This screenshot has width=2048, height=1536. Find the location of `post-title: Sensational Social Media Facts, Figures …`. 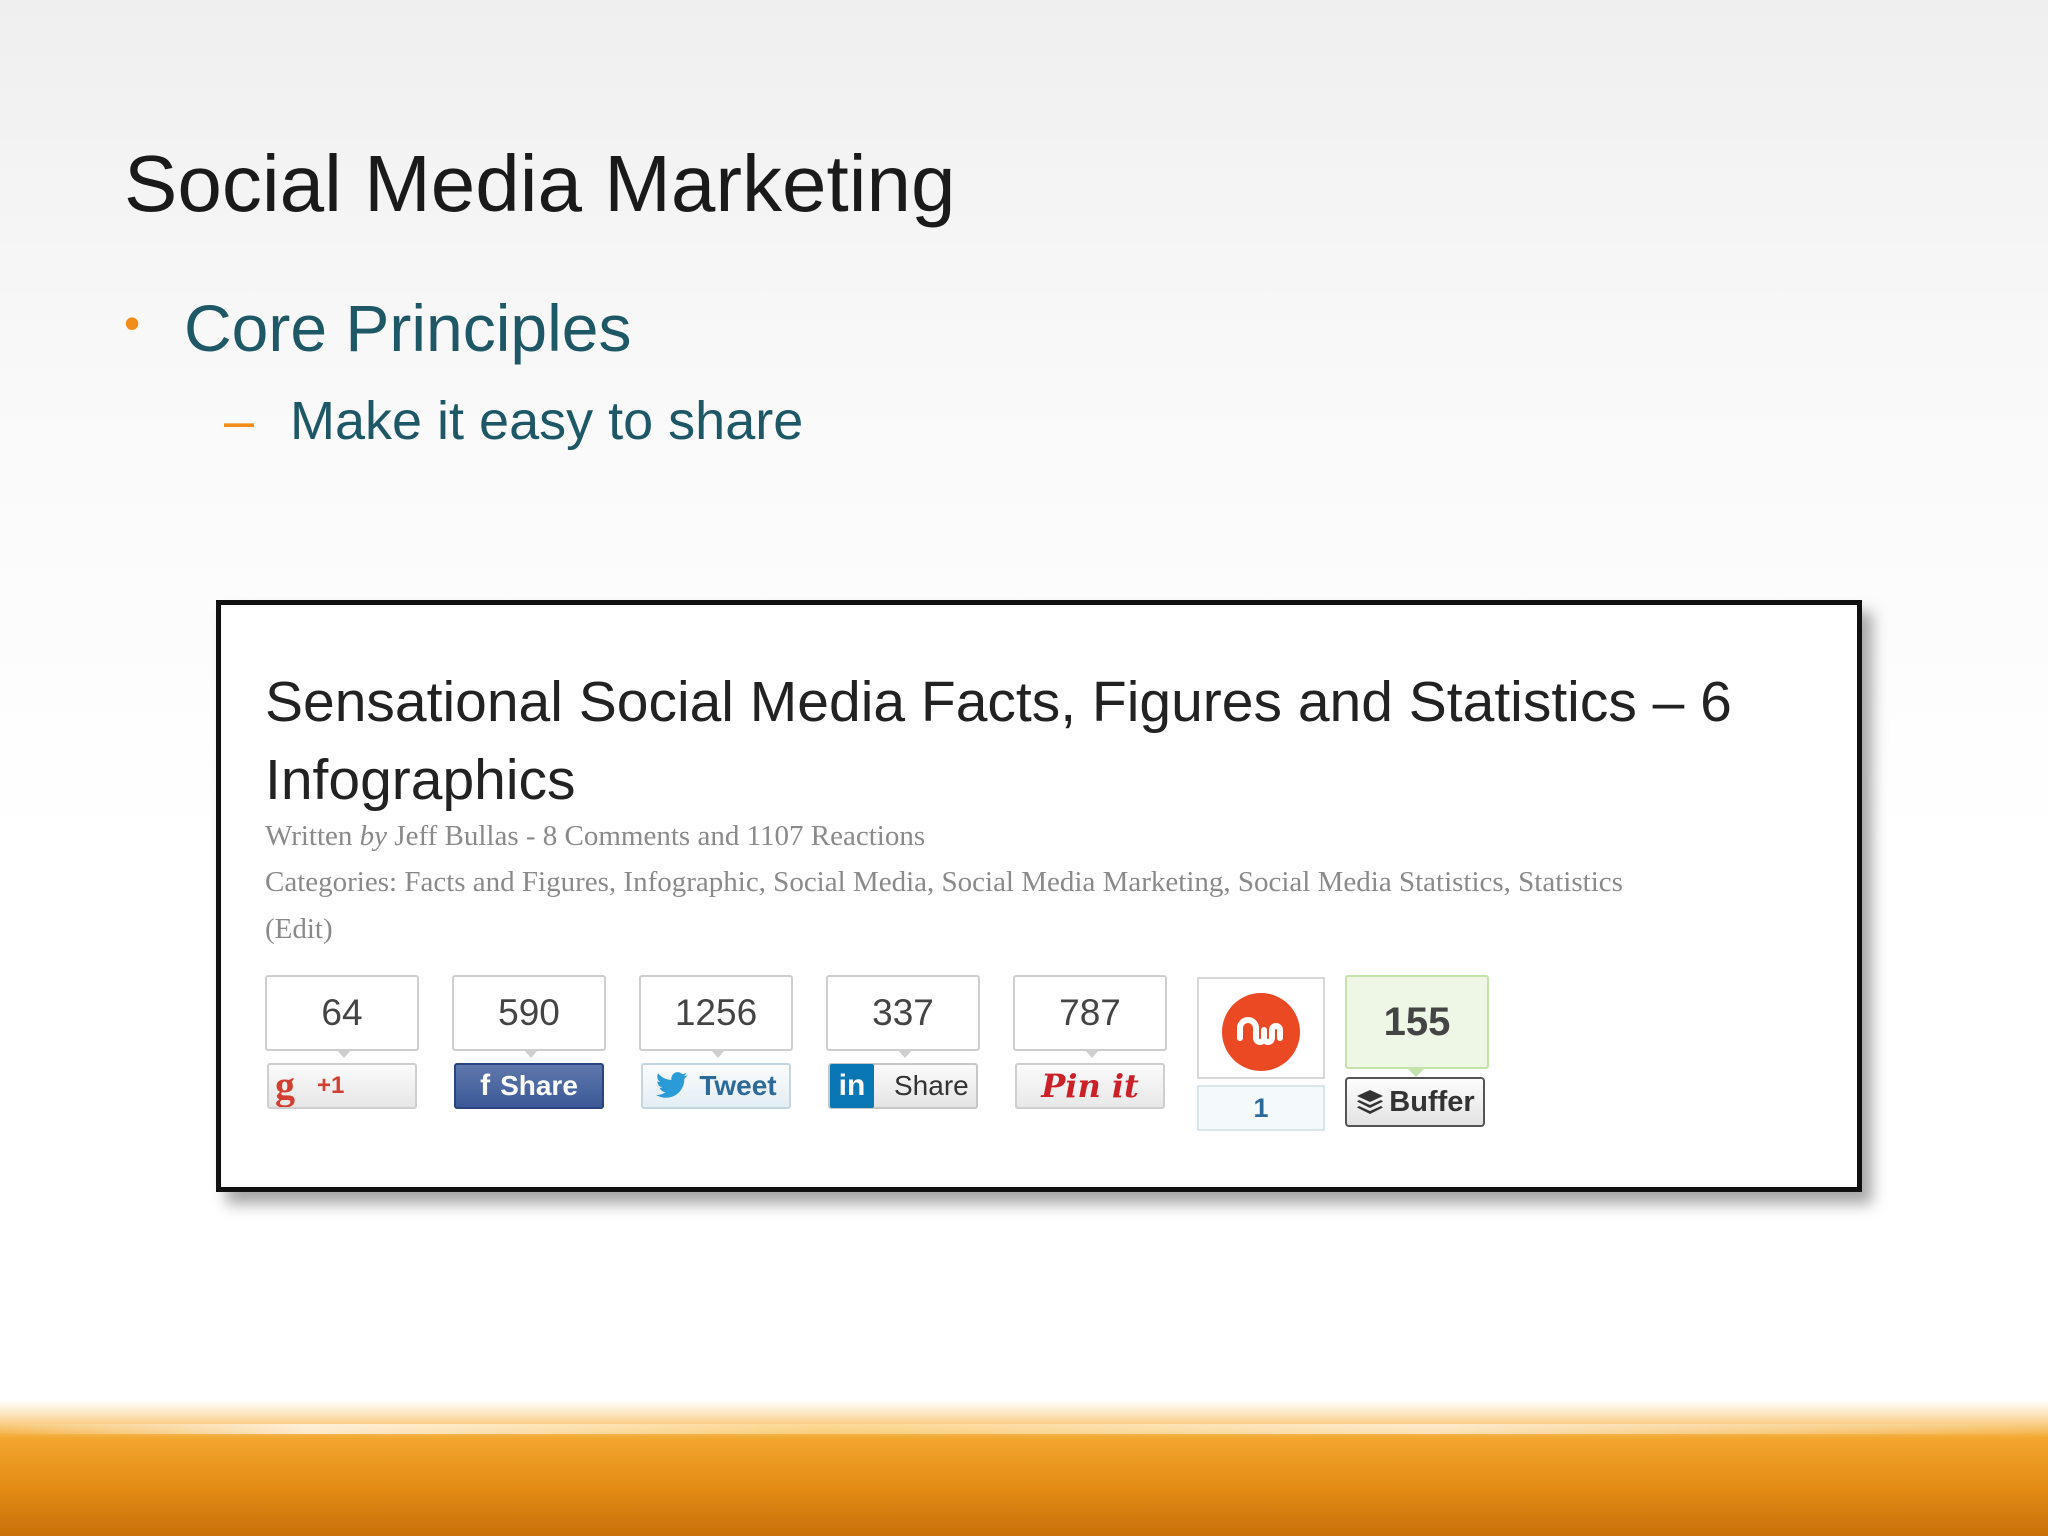

post-title: Sensational Social Media Facts, Figures … is located at coordinates (1045, 741).